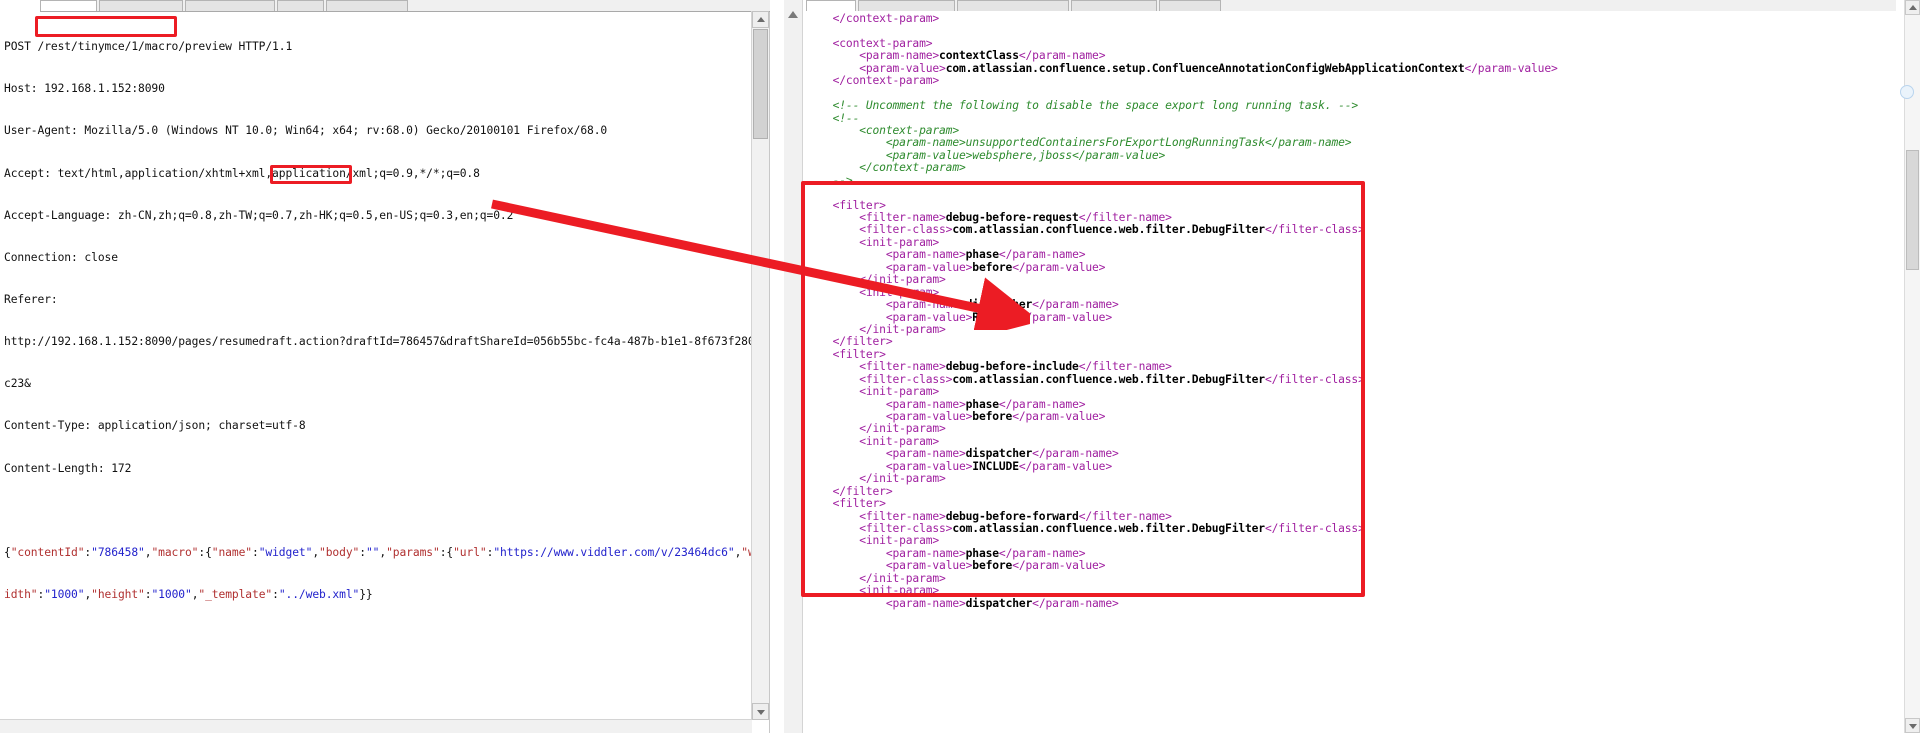 This screenshot has height=733, width=1920. Describe the element at coordinates (367, 5) in the screenshot. I see `tab-json-left` at that location.